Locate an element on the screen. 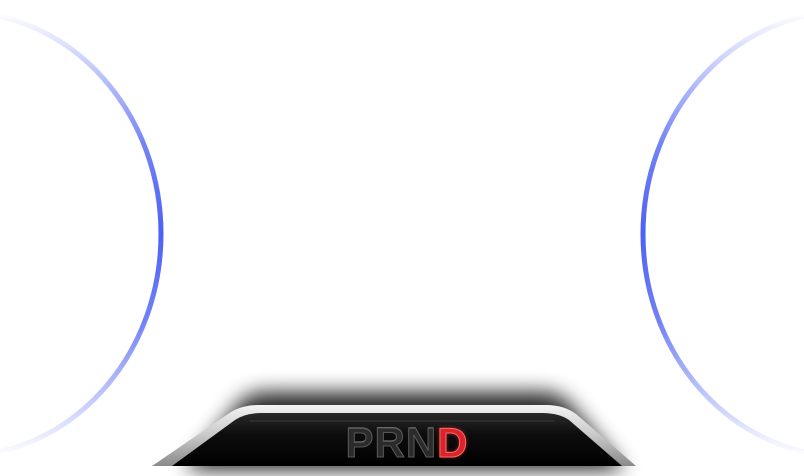 The image size is (804, 476). gear-r: R is located at coordinates (390, 442).